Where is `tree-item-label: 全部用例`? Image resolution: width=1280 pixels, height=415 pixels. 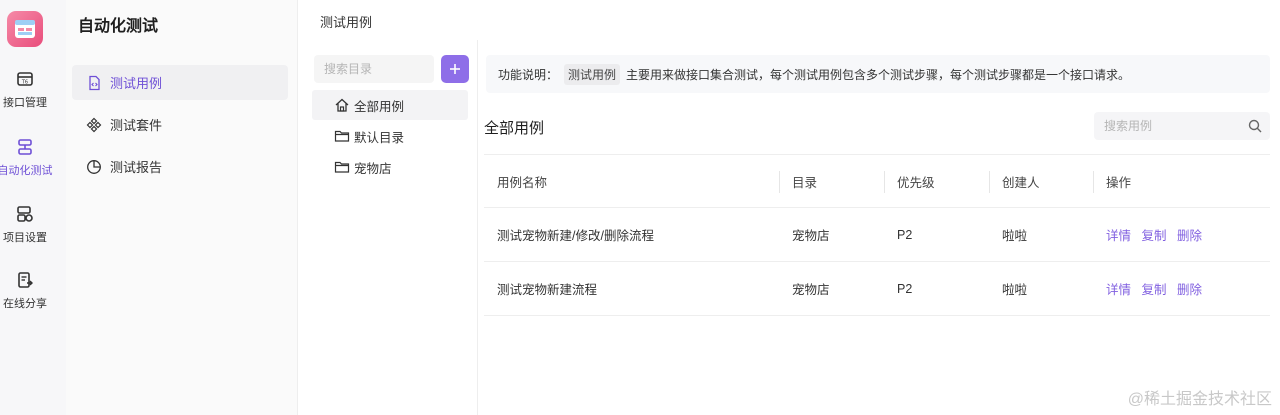
tree-item-label: 全部用例 is located at coordinates (379, 106).